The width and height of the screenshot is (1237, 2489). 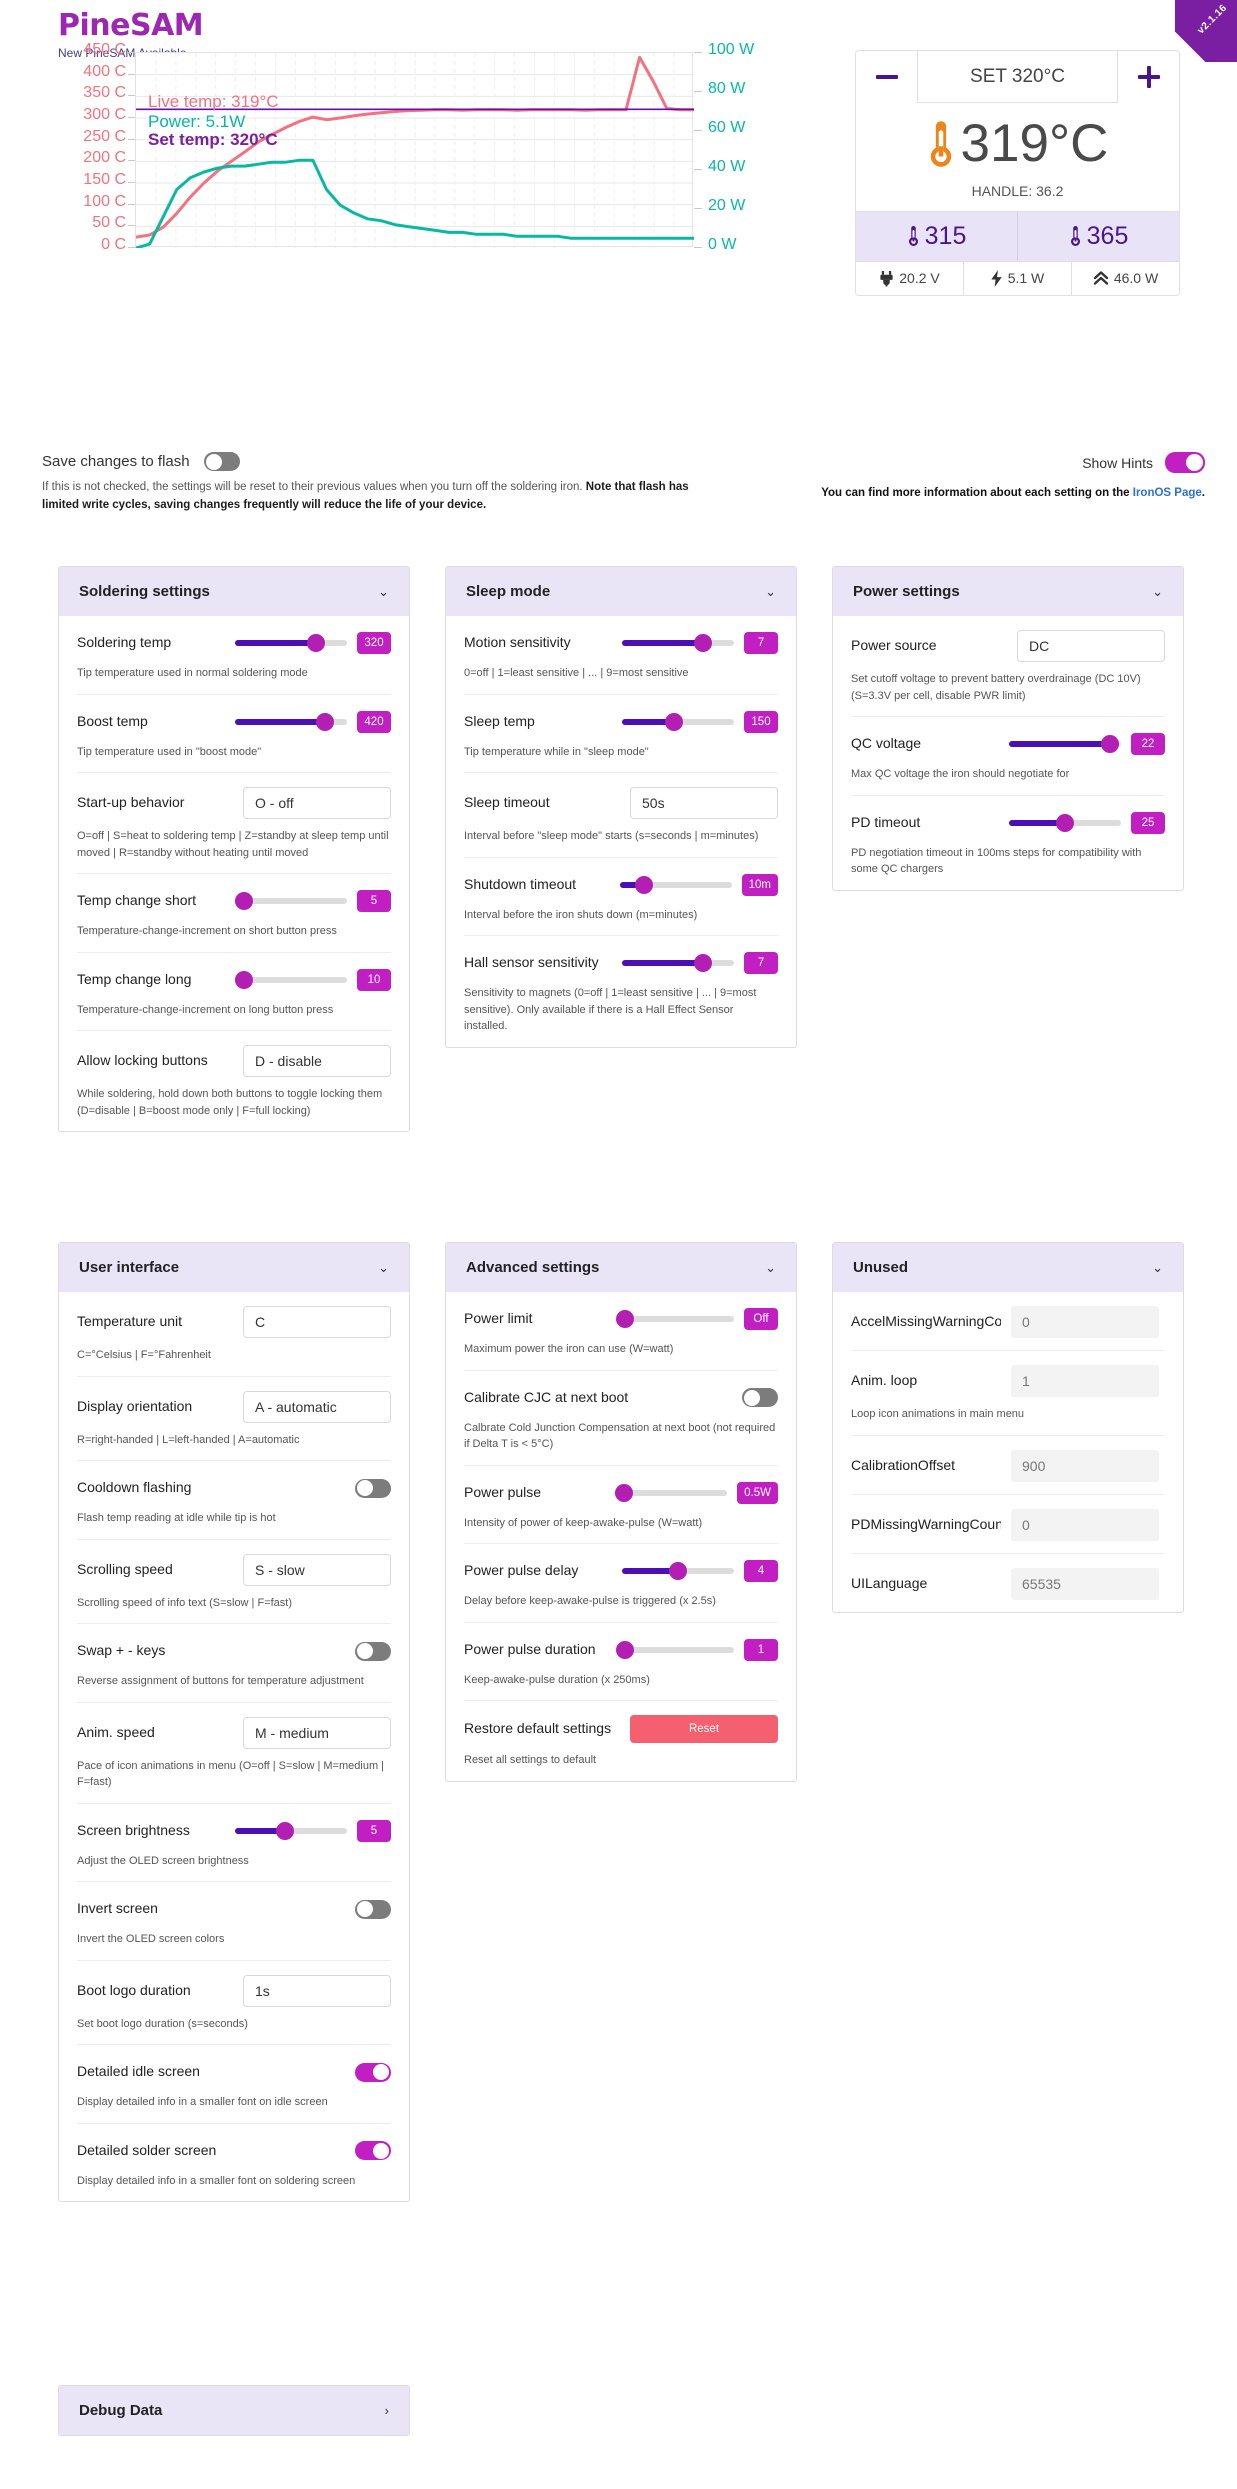 What do you see at coordinates (1098, 236) in the screenshot?
I see `temp-preset-button: 365` at bounding box center [1098, 236].